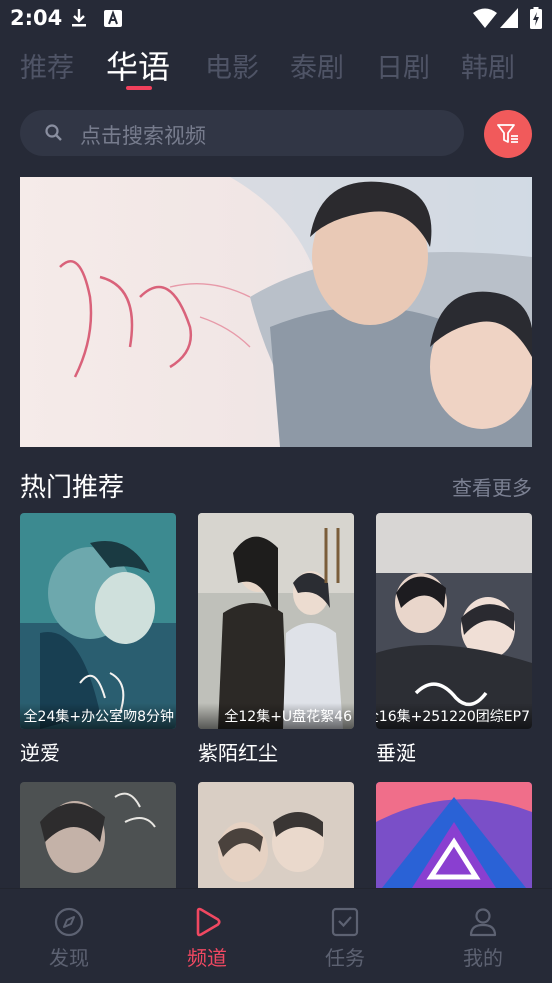 The height and width of the screenshot is (983, 552). What do you see at coordinates (208, 922) in the screenshot?
I see `play-icon` at bounding box center [208, 922].